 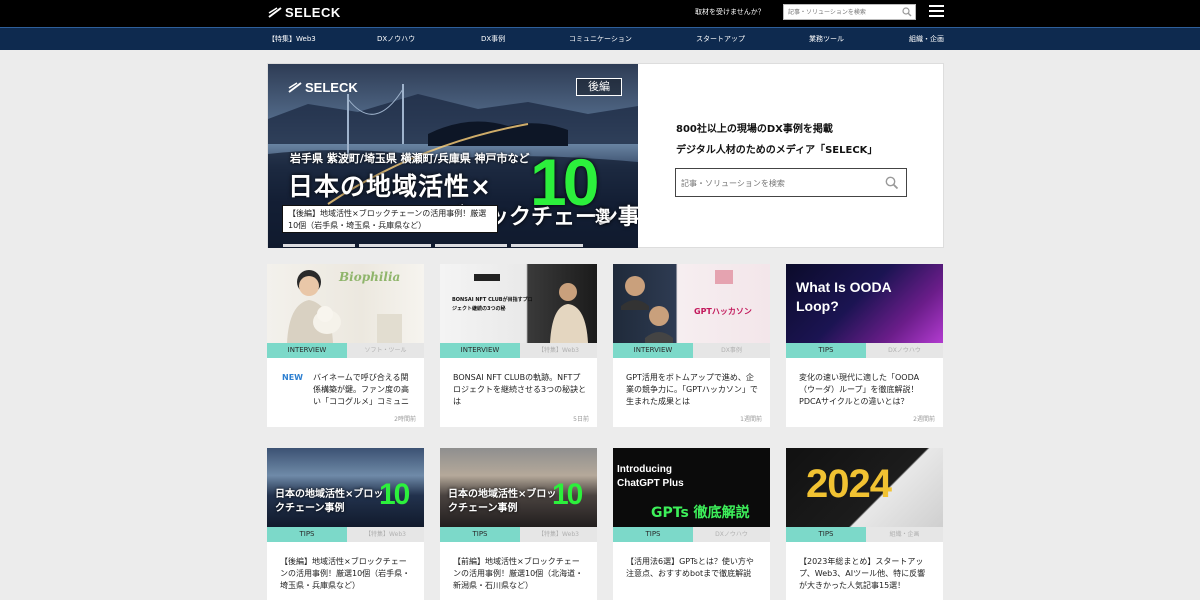 I want to click on nav-item-communication: コミュニケーション, so click(x=600, y=39).